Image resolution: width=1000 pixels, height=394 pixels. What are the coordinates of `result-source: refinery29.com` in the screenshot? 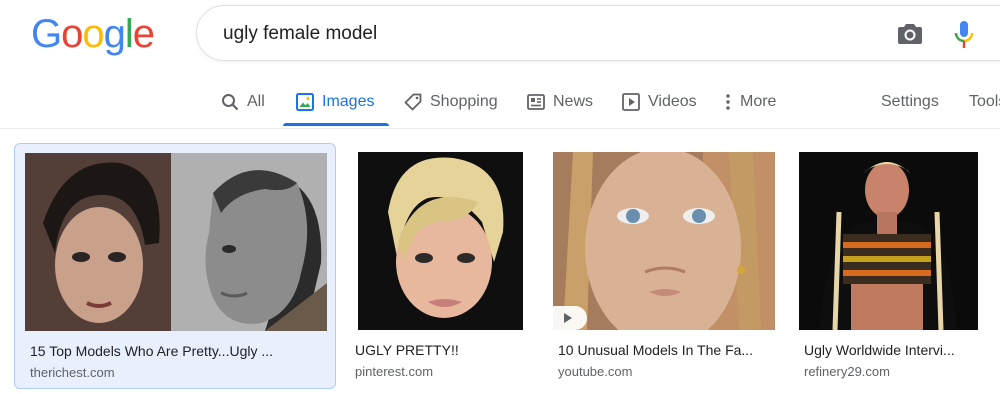 It's located at (847, 371).